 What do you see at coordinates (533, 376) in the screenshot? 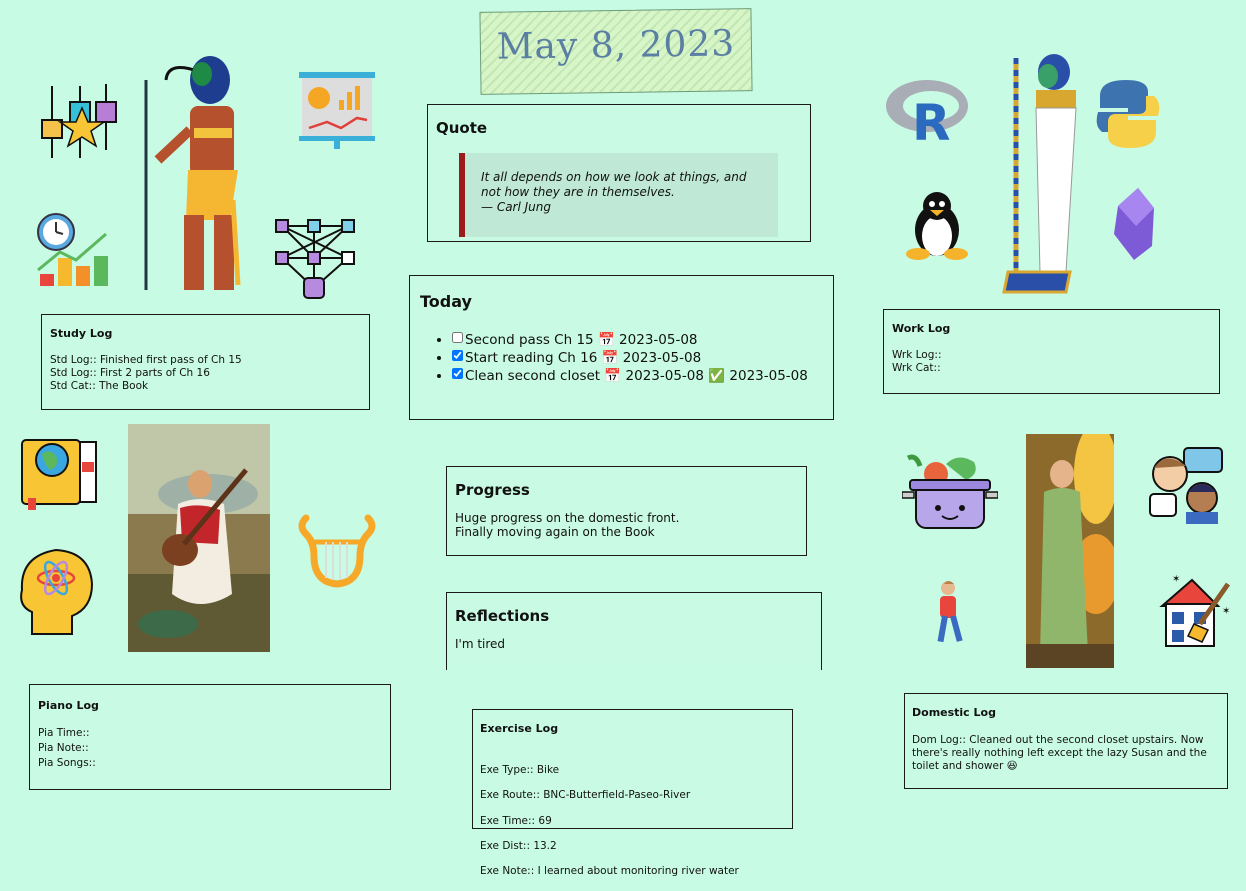
I see `task-text: Clean second closet` at bounding box center [533, 376].